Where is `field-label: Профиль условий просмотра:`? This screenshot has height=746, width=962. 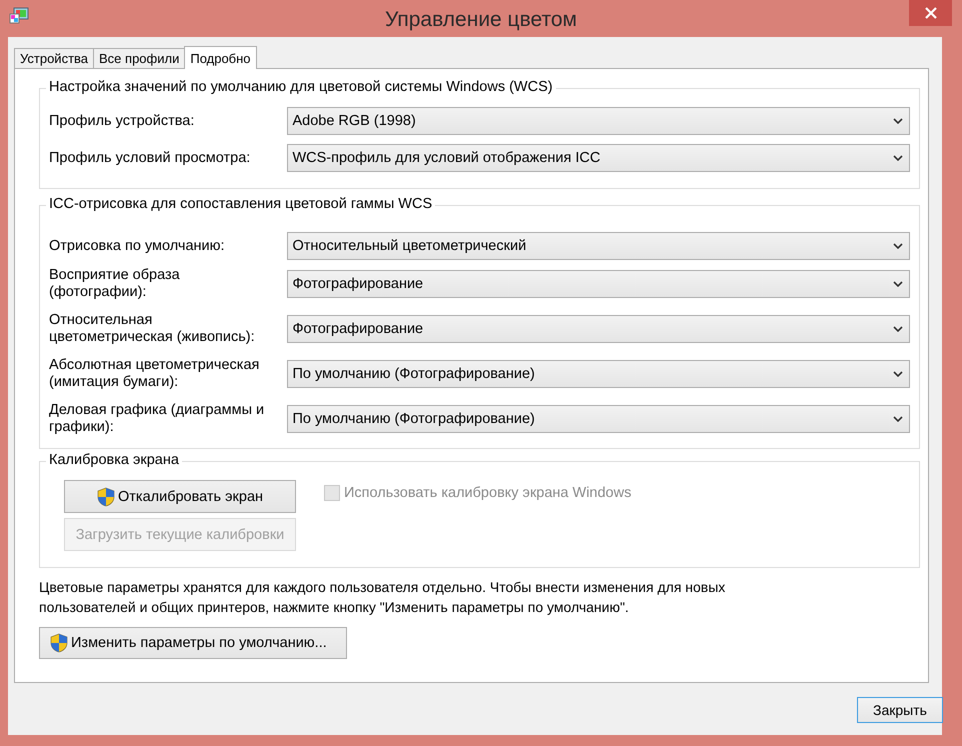
field-label: Профиль условий просмотра: is located at coordinates (150, 158).